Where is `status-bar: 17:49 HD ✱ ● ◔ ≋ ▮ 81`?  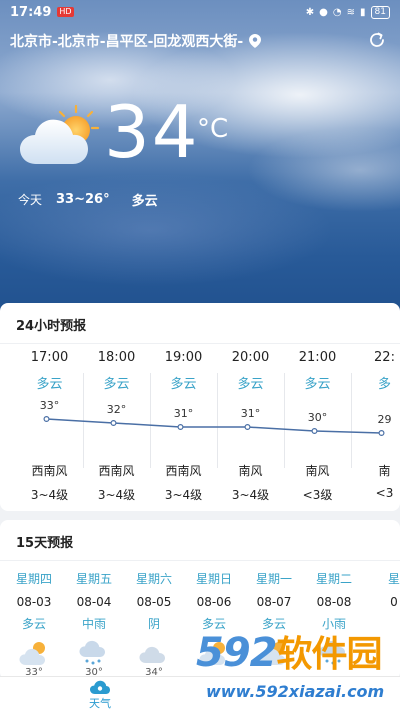
status-bar: 17:49 HD ✱ ● ◔ ≋ ▮ 81 is located at coordinates (200, 12).